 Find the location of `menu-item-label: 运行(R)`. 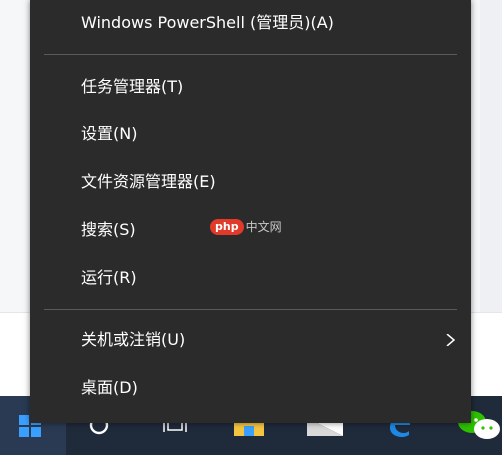

menu-item-label: 运行(R) is located at coordinates (109, 277).